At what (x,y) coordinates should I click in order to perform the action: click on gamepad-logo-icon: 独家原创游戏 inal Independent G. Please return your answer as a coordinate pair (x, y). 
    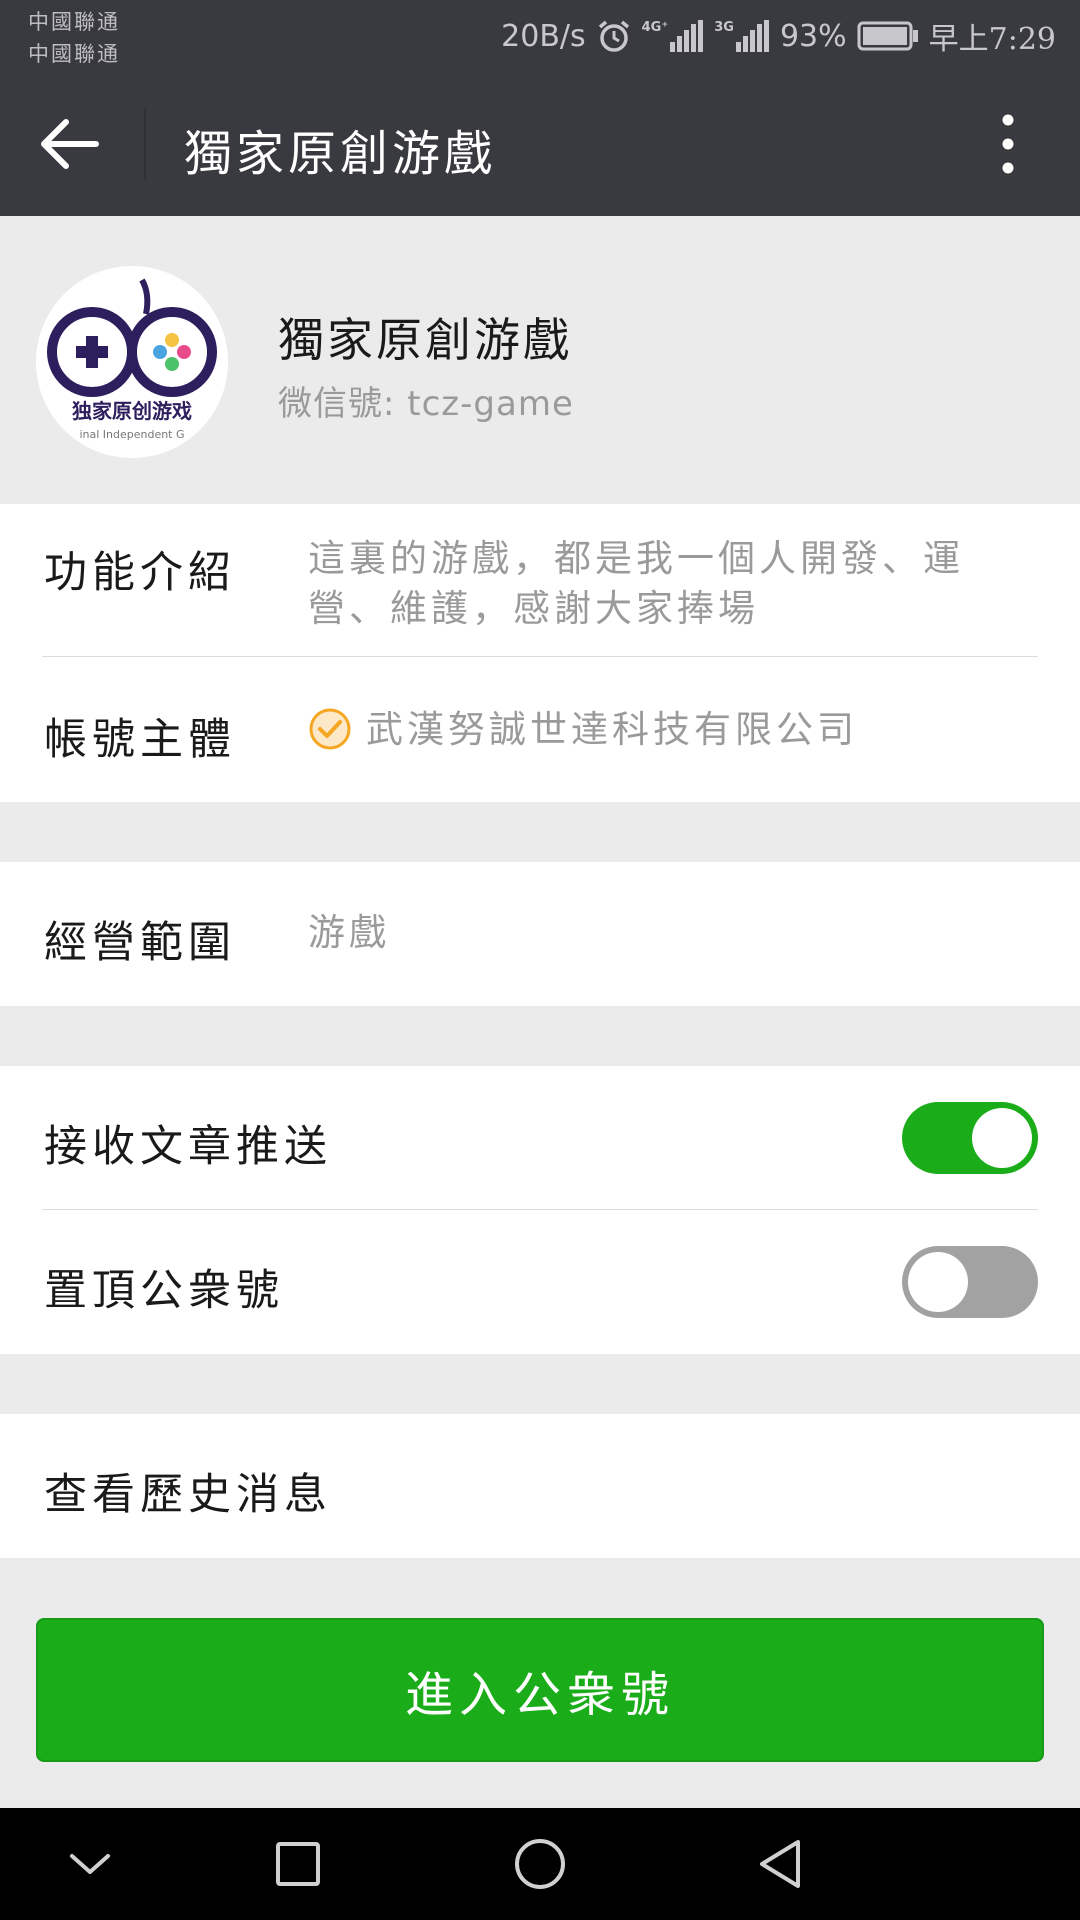
    Looking at the image, I should click on (132, 359).